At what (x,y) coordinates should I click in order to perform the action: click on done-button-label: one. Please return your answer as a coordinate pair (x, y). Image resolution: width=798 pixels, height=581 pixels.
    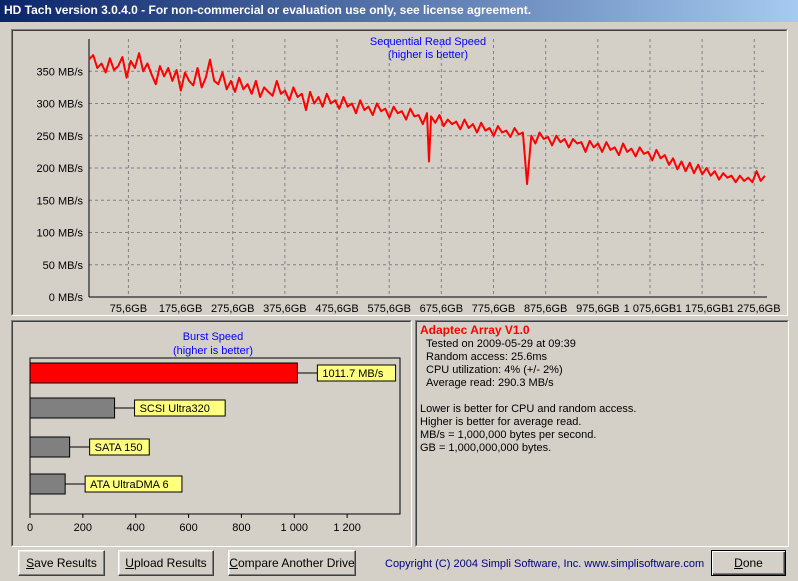
    Looking at the image, I should click on (752, 563).